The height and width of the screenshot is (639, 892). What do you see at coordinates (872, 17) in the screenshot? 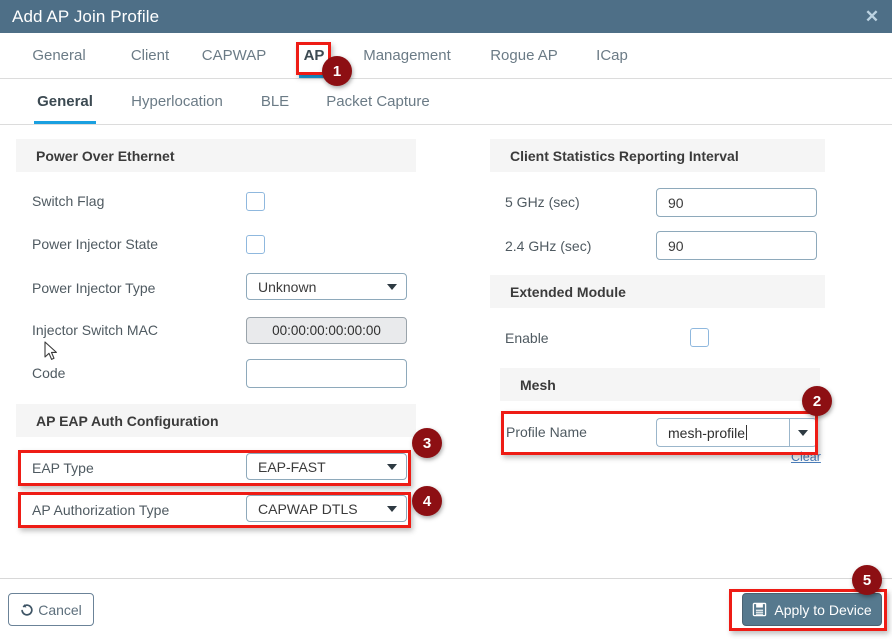
I see `close-icon: ✕` at bounding box center [872, 17].